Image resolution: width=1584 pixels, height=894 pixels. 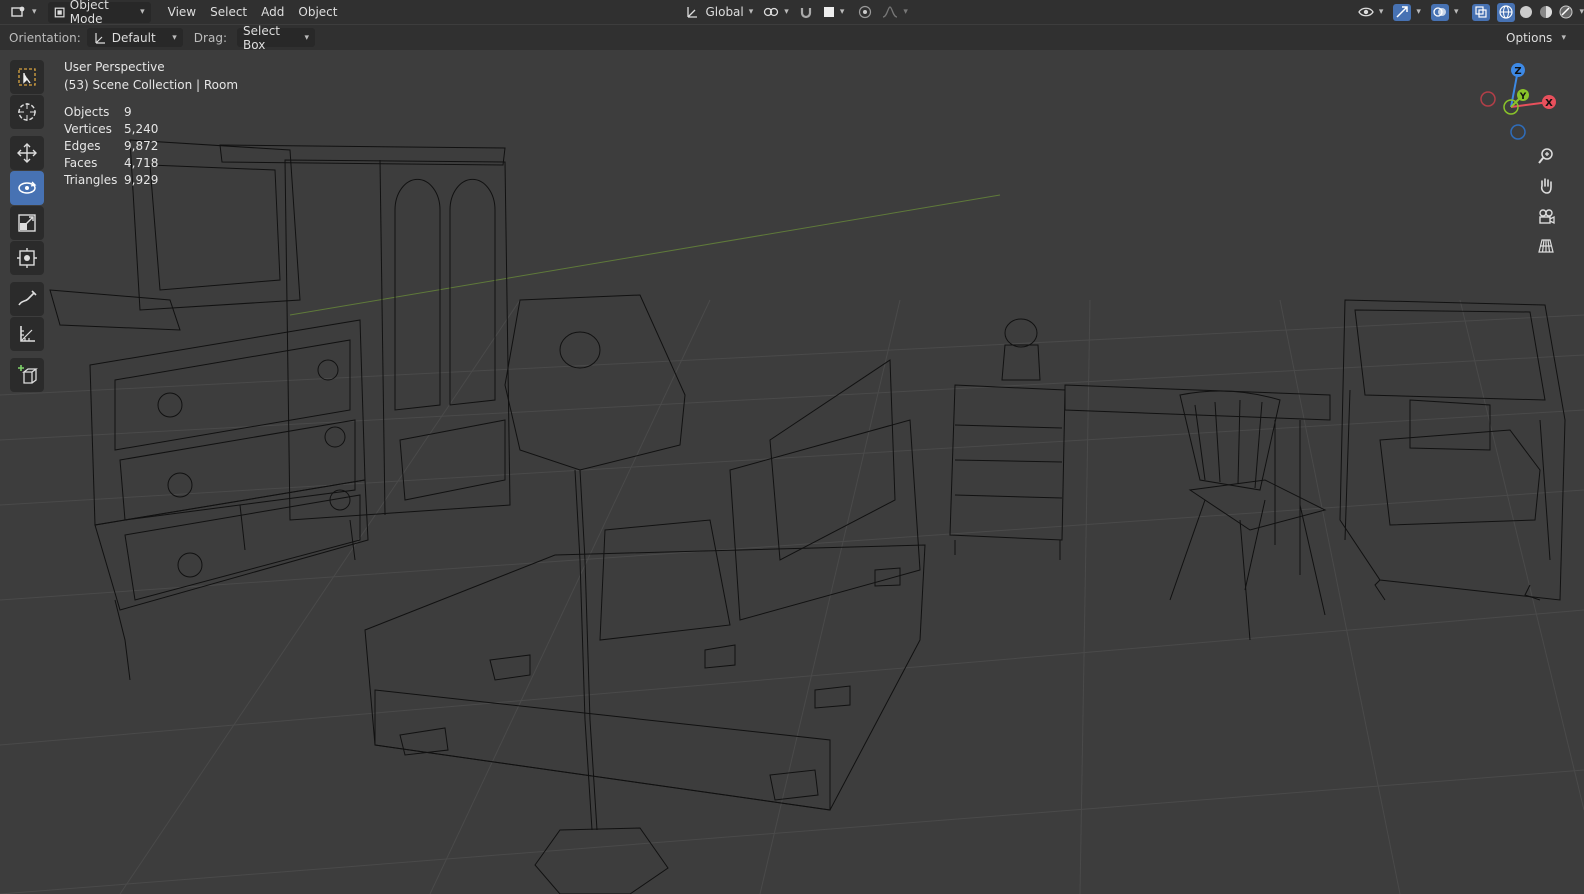 What do you see at coordinates (724, 12) in the screenshot?
I see `transform-orientation-label: Global` at bounding box center [724, 12].